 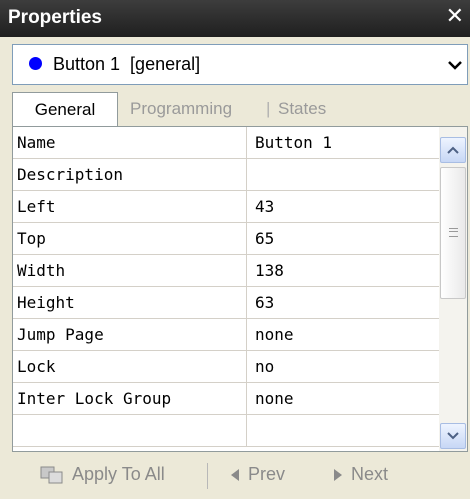 I want to click on footer-toolbar: Apply To All Prev Next, so click(x=235, y=475).